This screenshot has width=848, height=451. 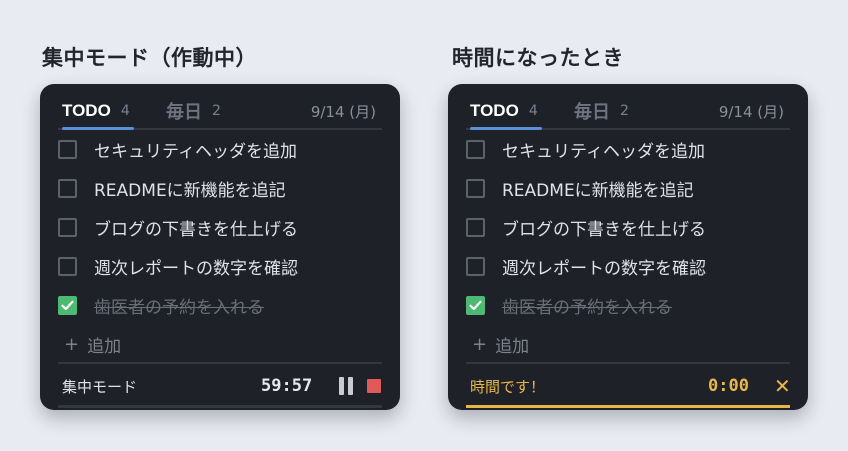 I want to click on times-up-label: 時間です！, so click(x=508, y=386).